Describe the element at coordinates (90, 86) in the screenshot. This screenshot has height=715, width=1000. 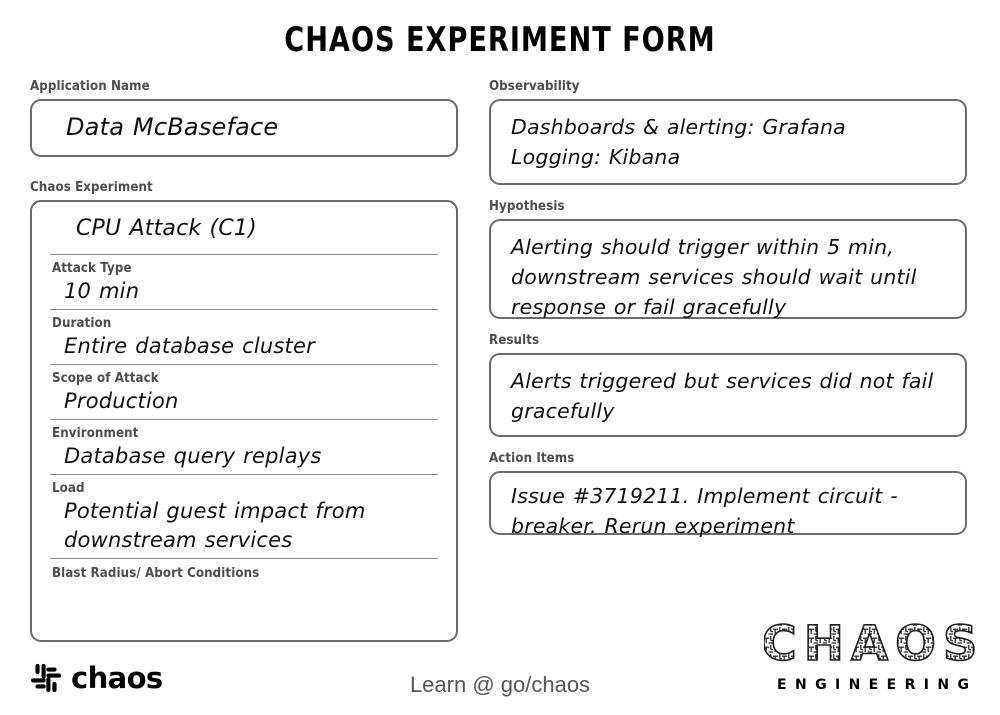
I see `application-name-label: Application Name` at that location.